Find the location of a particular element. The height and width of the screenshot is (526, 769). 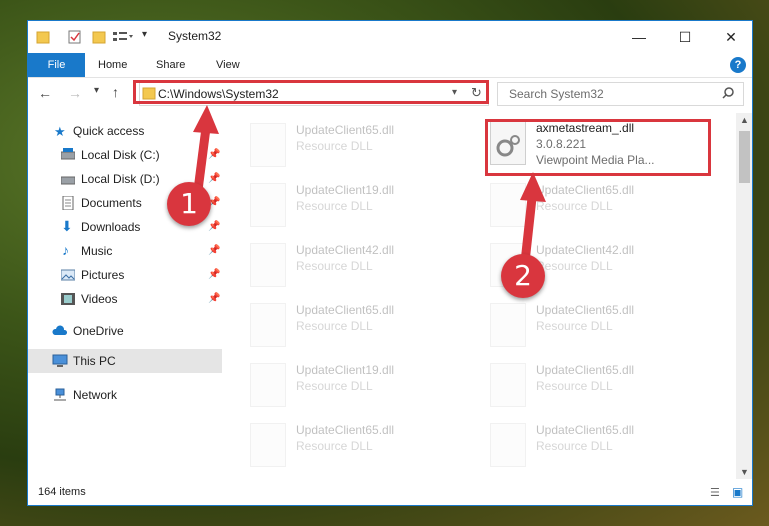

step-1-badge: 1 is located at coordinates (189, 204).